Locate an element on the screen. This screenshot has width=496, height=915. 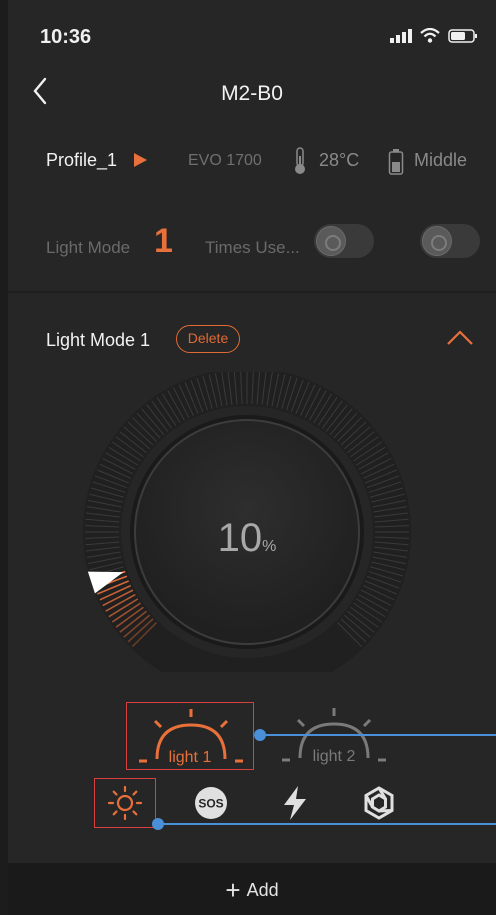
status-icons is located at coordinates (434, 35).